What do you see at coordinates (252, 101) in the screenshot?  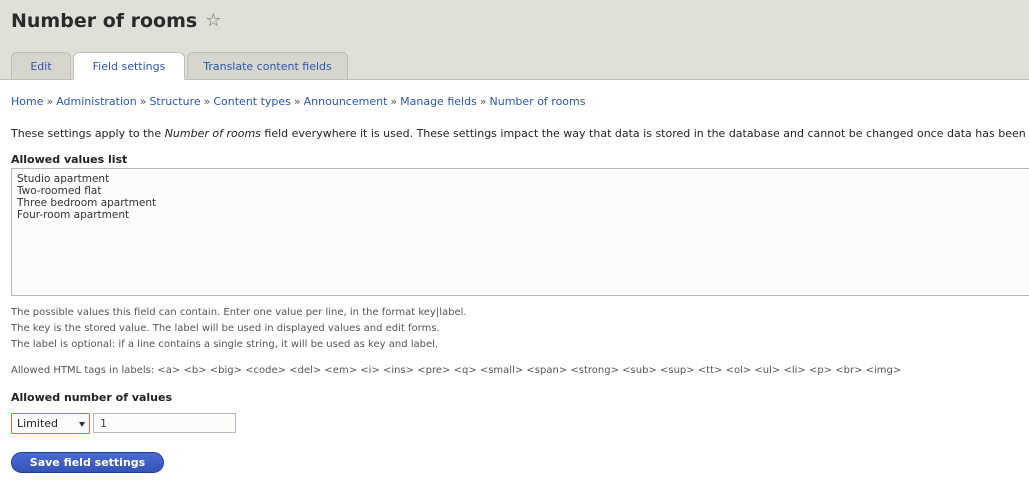 I see `breadcrumb-content-types: Content types` at bounding box center [252, 101].